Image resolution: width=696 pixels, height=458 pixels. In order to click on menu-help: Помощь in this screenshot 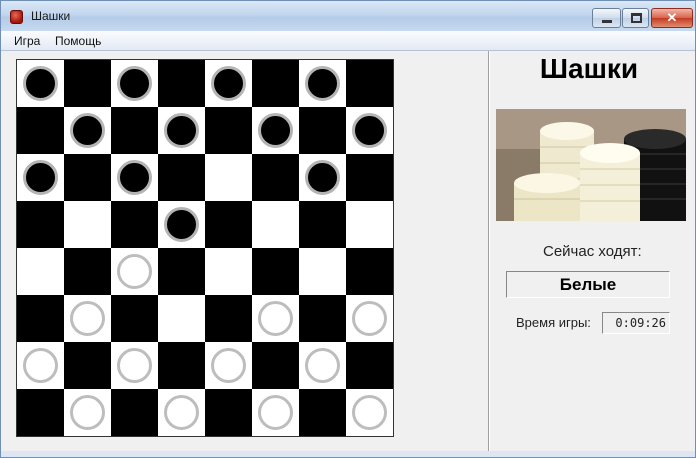, I will do `click(78, 41)`.